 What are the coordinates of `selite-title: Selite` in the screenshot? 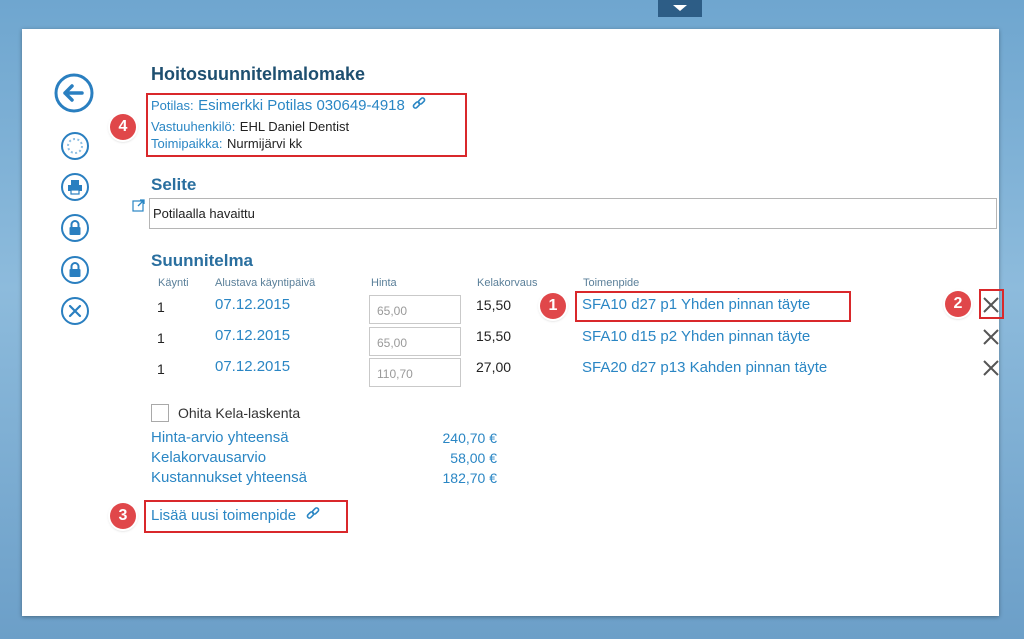 It's located at (174, 184).